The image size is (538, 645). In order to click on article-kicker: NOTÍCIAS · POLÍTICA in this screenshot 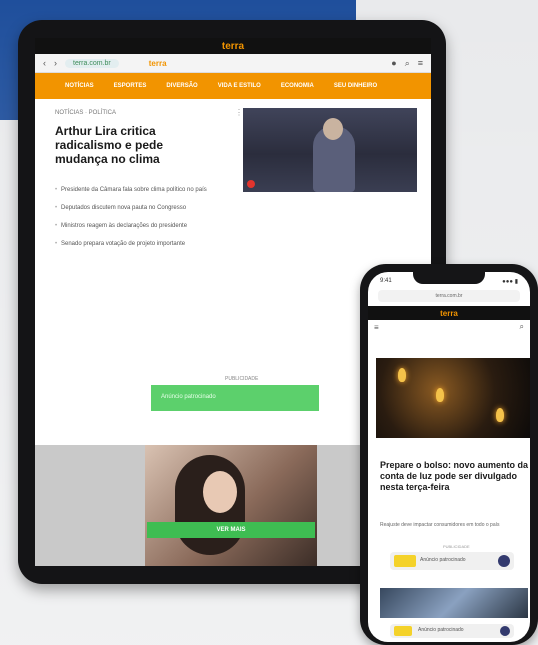, I will do `click(86, 113)`.